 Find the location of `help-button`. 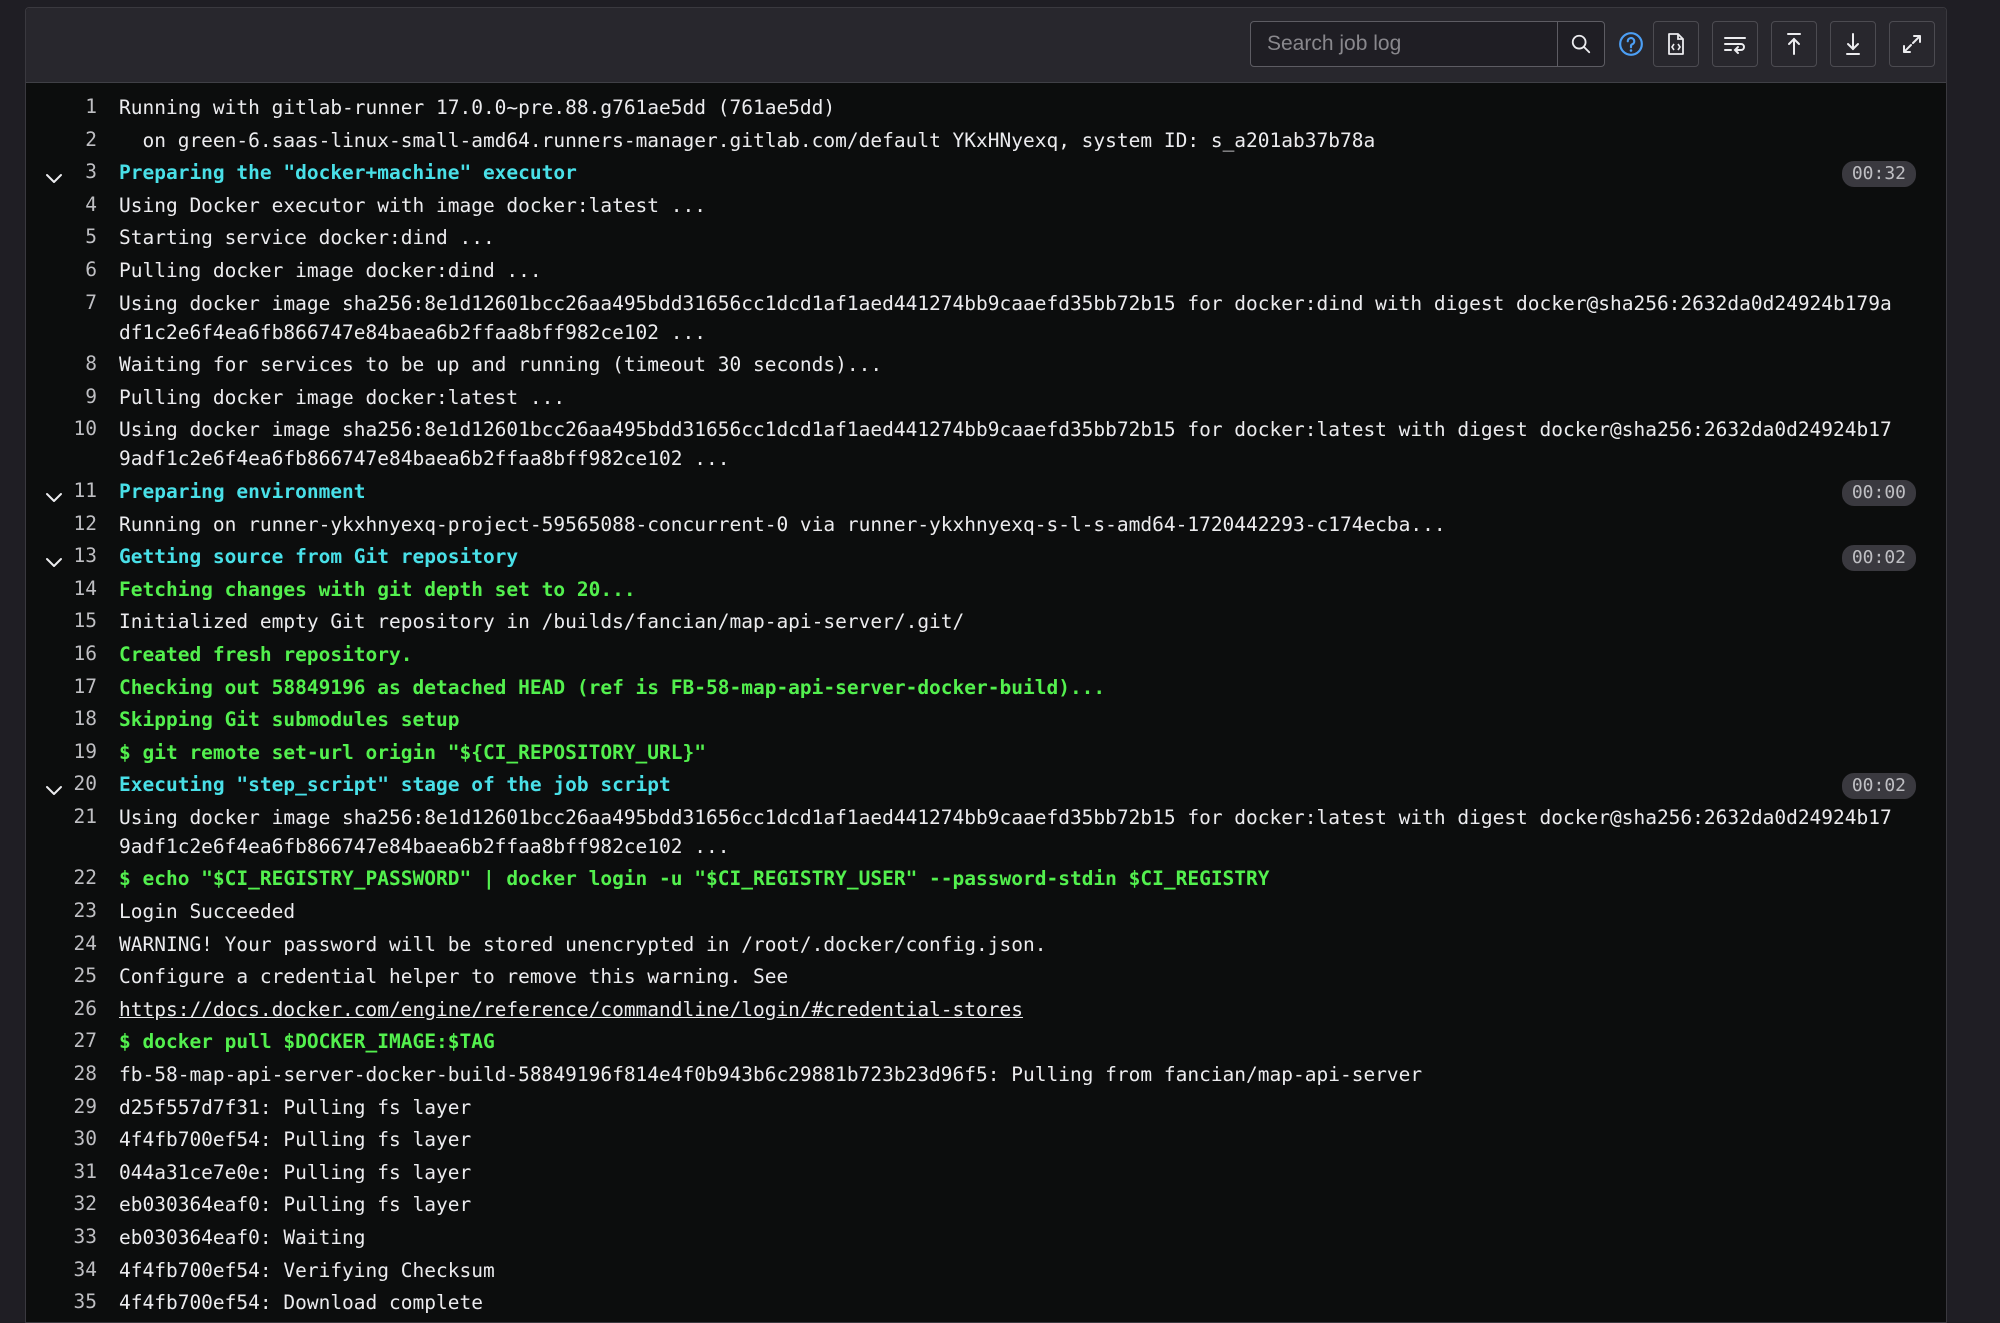

help-button is located at coordinates (1631, 44).